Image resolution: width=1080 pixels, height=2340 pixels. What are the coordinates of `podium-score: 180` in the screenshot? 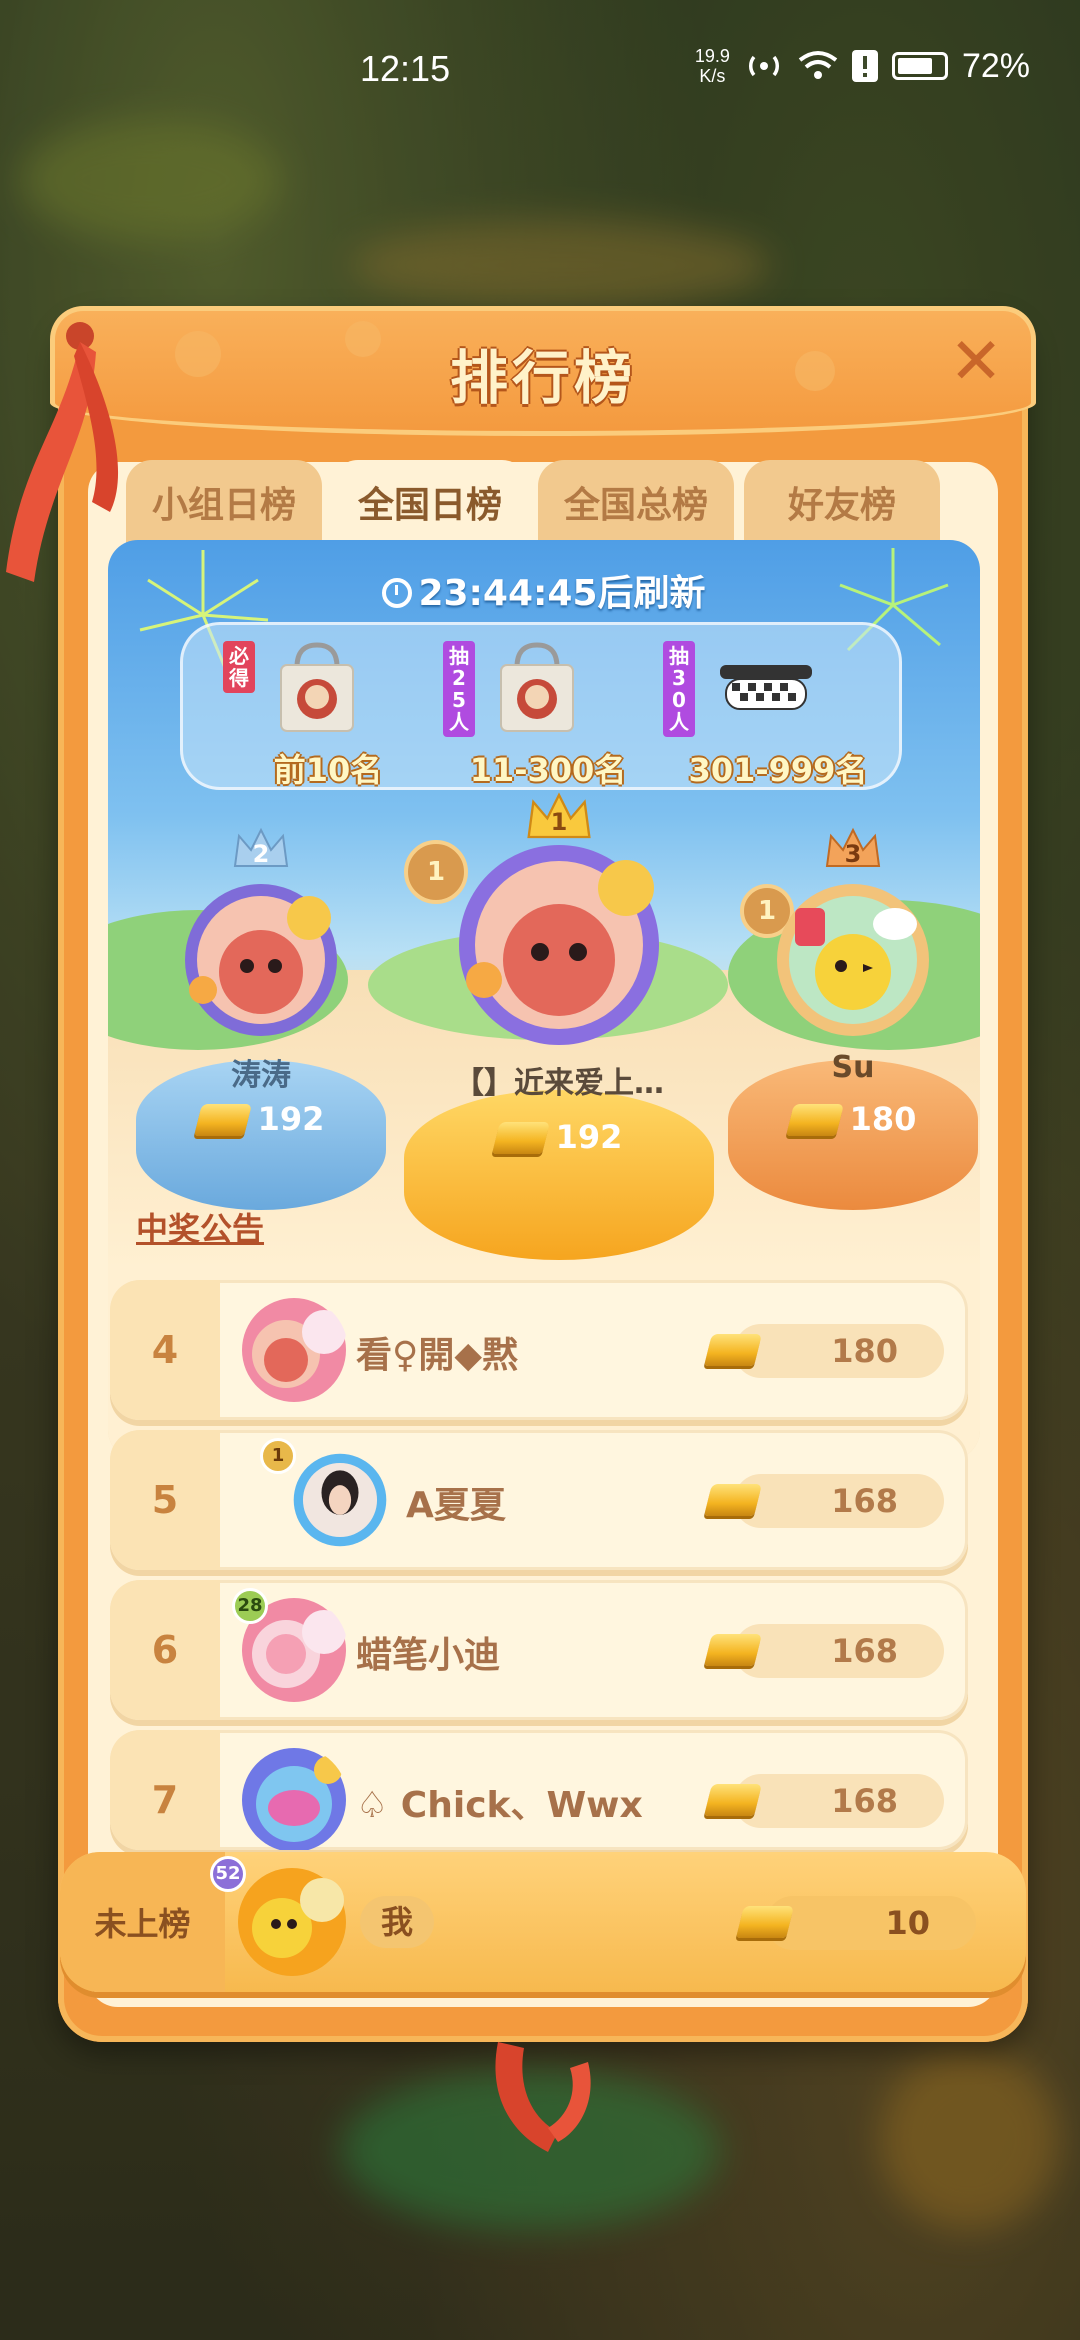 It's located at (853, 1119).